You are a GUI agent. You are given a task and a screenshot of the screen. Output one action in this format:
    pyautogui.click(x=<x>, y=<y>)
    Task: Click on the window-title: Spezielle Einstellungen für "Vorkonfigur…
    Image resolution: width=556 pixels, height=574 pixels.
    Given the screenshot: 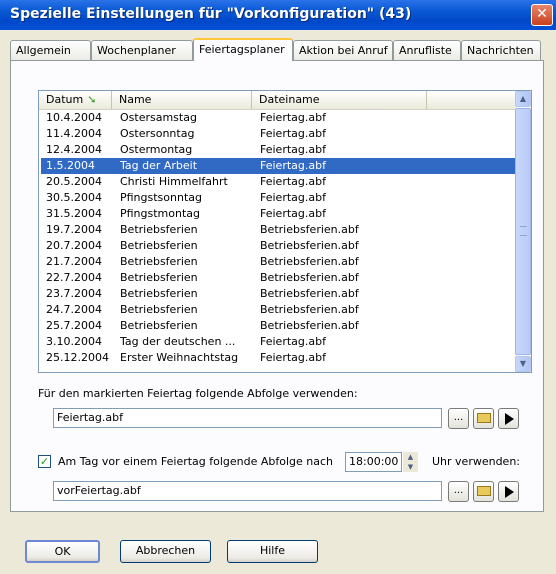 What is the action you would take?
    pyautogui.click(x=211, y=14)
    